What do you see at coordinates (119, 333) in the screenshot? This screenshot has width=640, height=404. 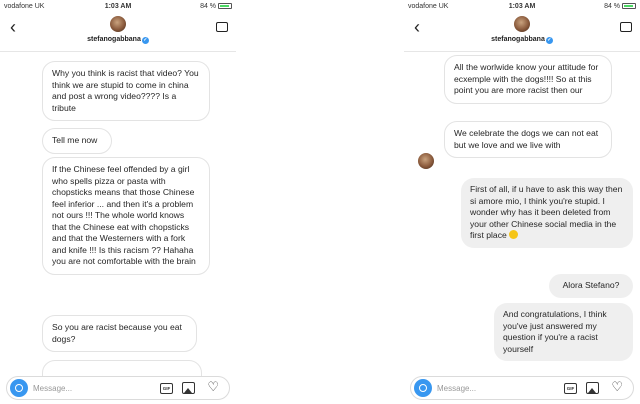 I see `message-received: So you are racist because you eat dogs?` at bounding box center [119, 333].